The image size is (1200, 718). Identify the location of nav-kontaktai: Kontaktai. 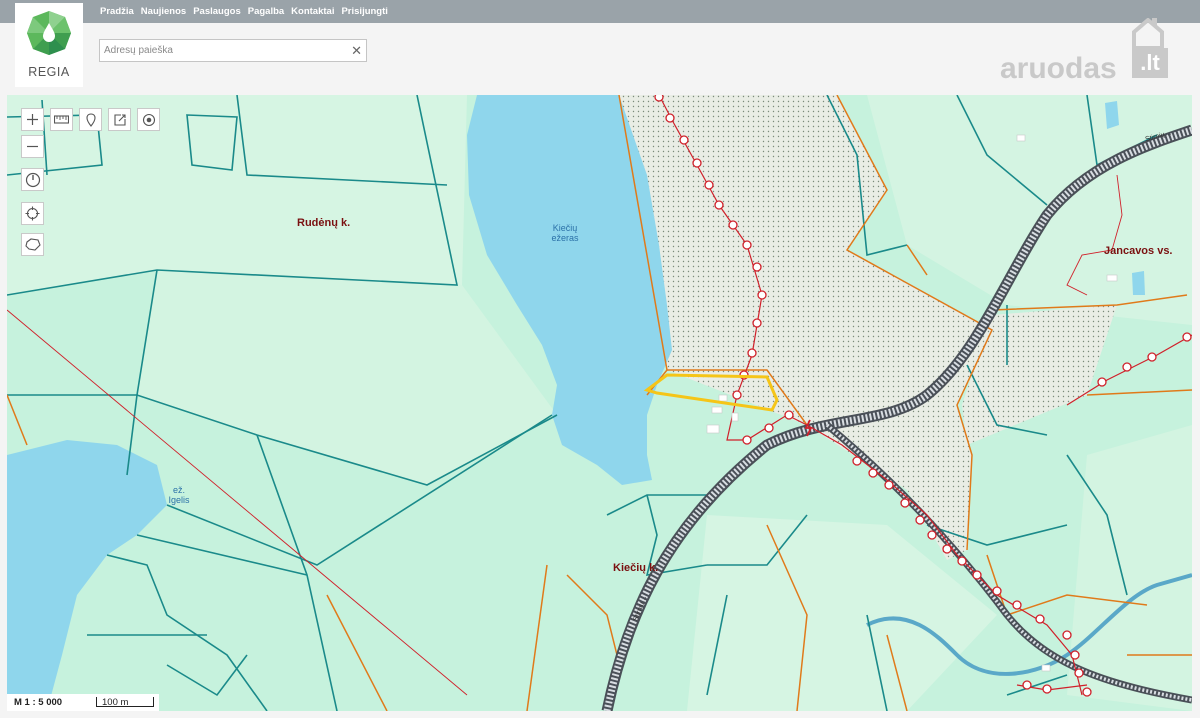
(312, 11).